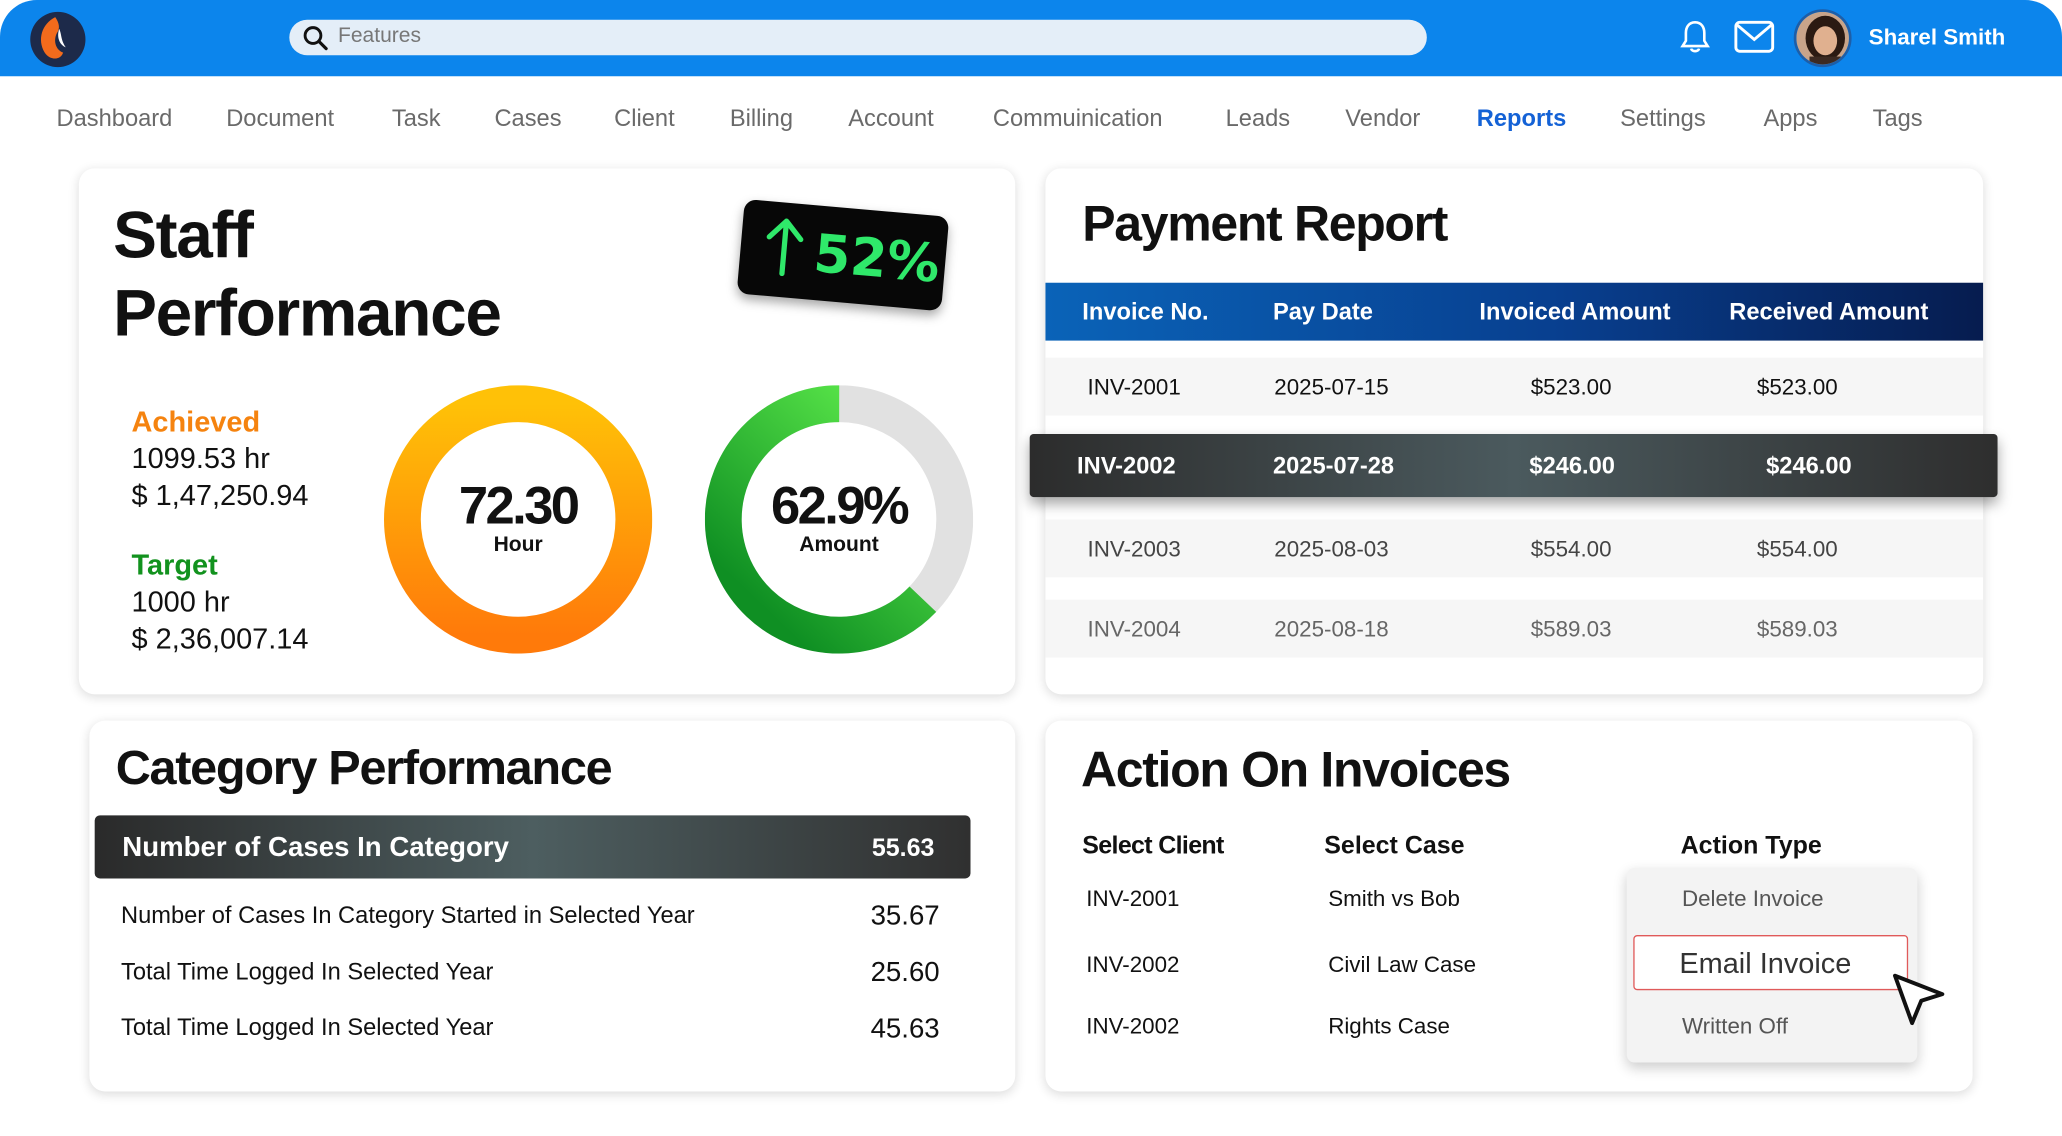 The height and width of the screenshot is (1136, 2062). What do you see at coordinates (1153, 846) in the screenshot?
I see `col-select-client: Select Client` at bounding box center [1153, 846].